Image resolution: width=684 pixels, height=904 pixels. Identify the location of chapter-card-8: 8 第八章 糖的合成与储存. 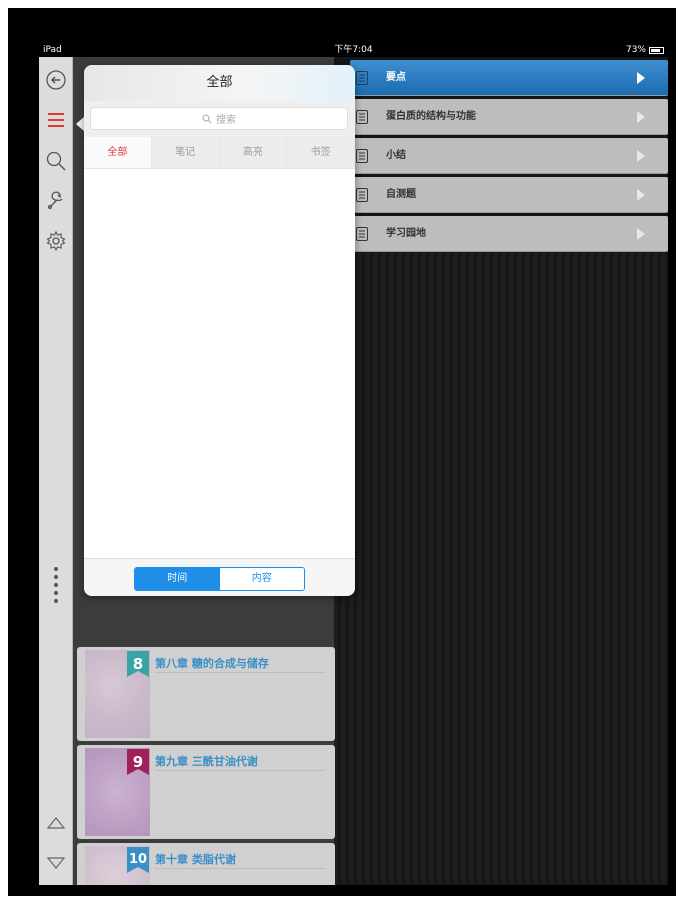
(206, 694).